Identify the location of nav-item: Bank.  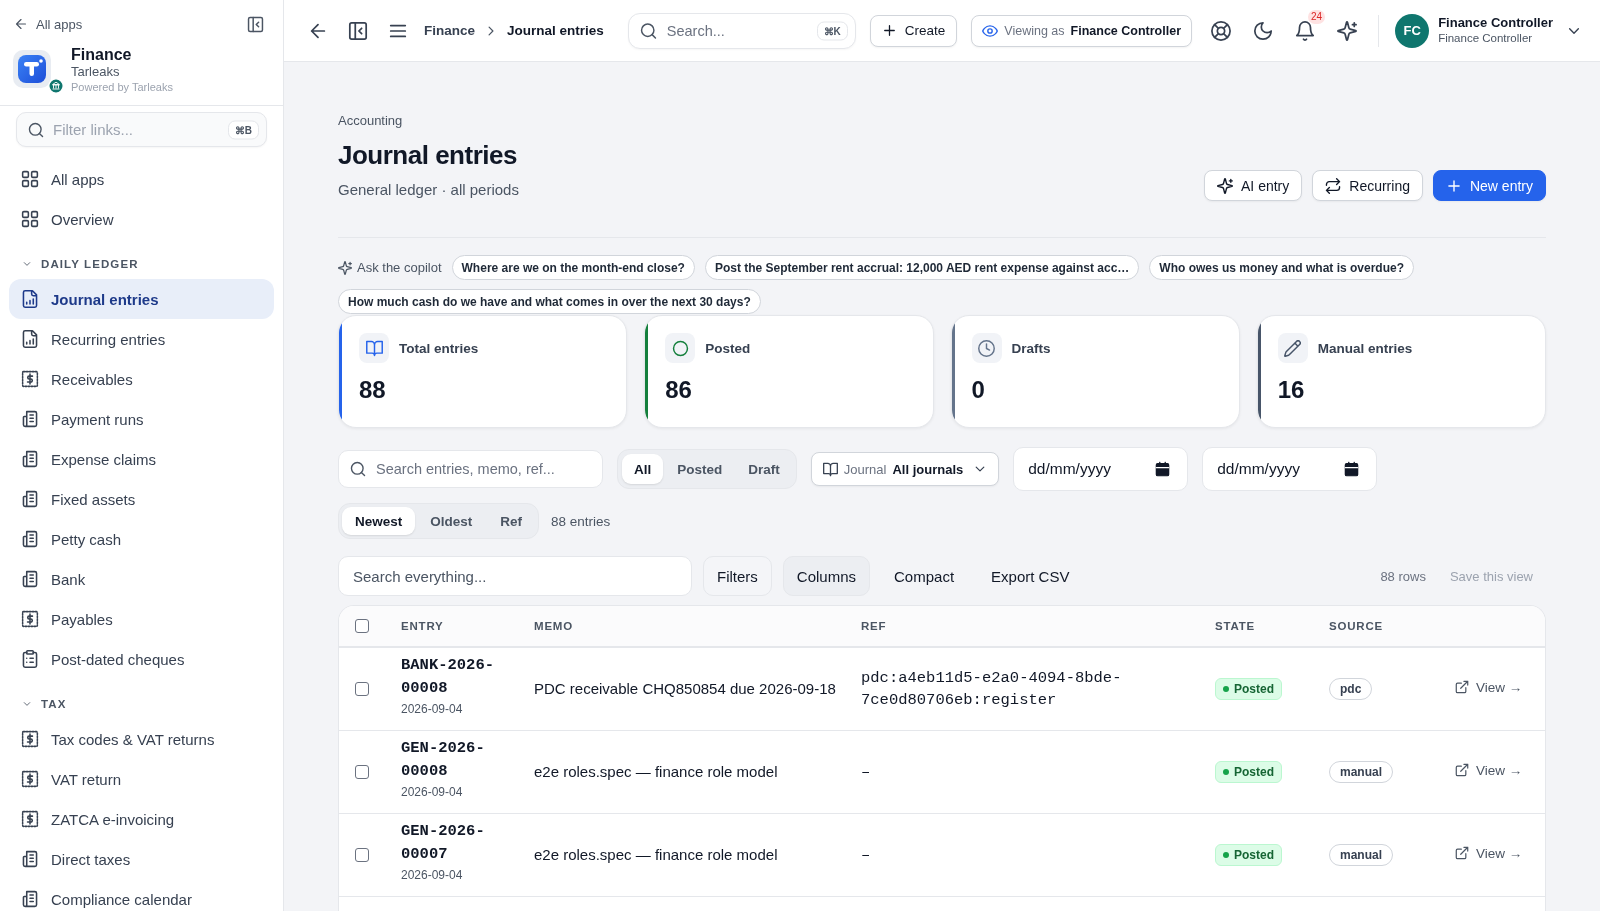
(141, 579).